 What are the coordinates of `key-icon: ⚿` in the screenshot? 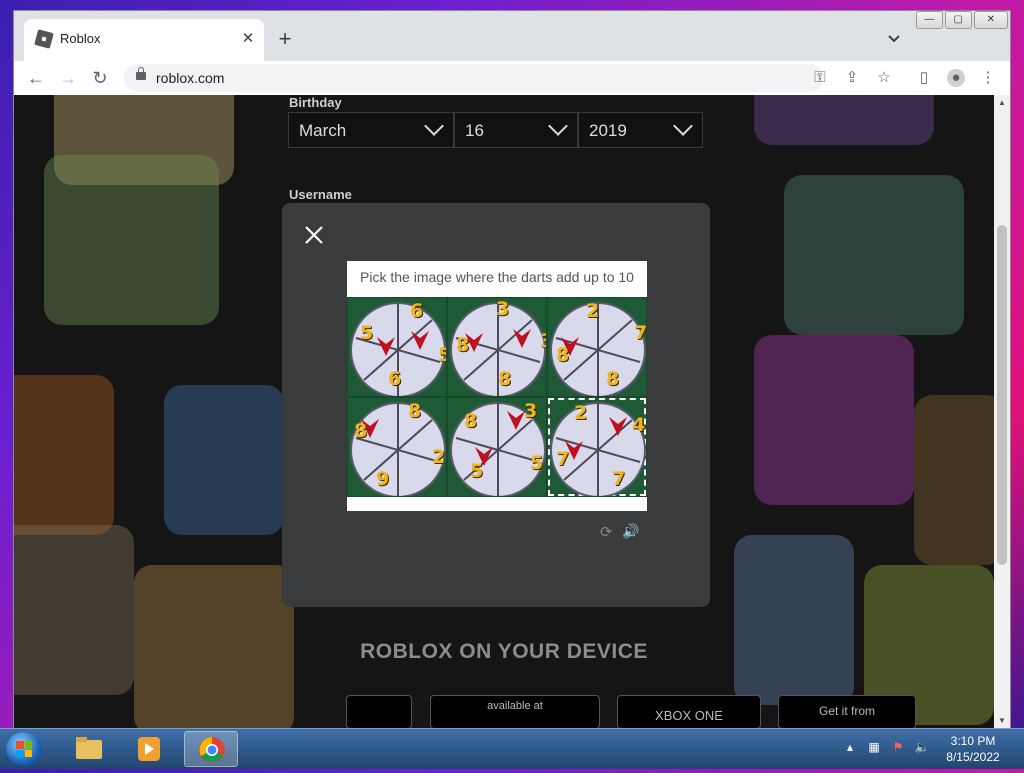 It's located at (820, 78).